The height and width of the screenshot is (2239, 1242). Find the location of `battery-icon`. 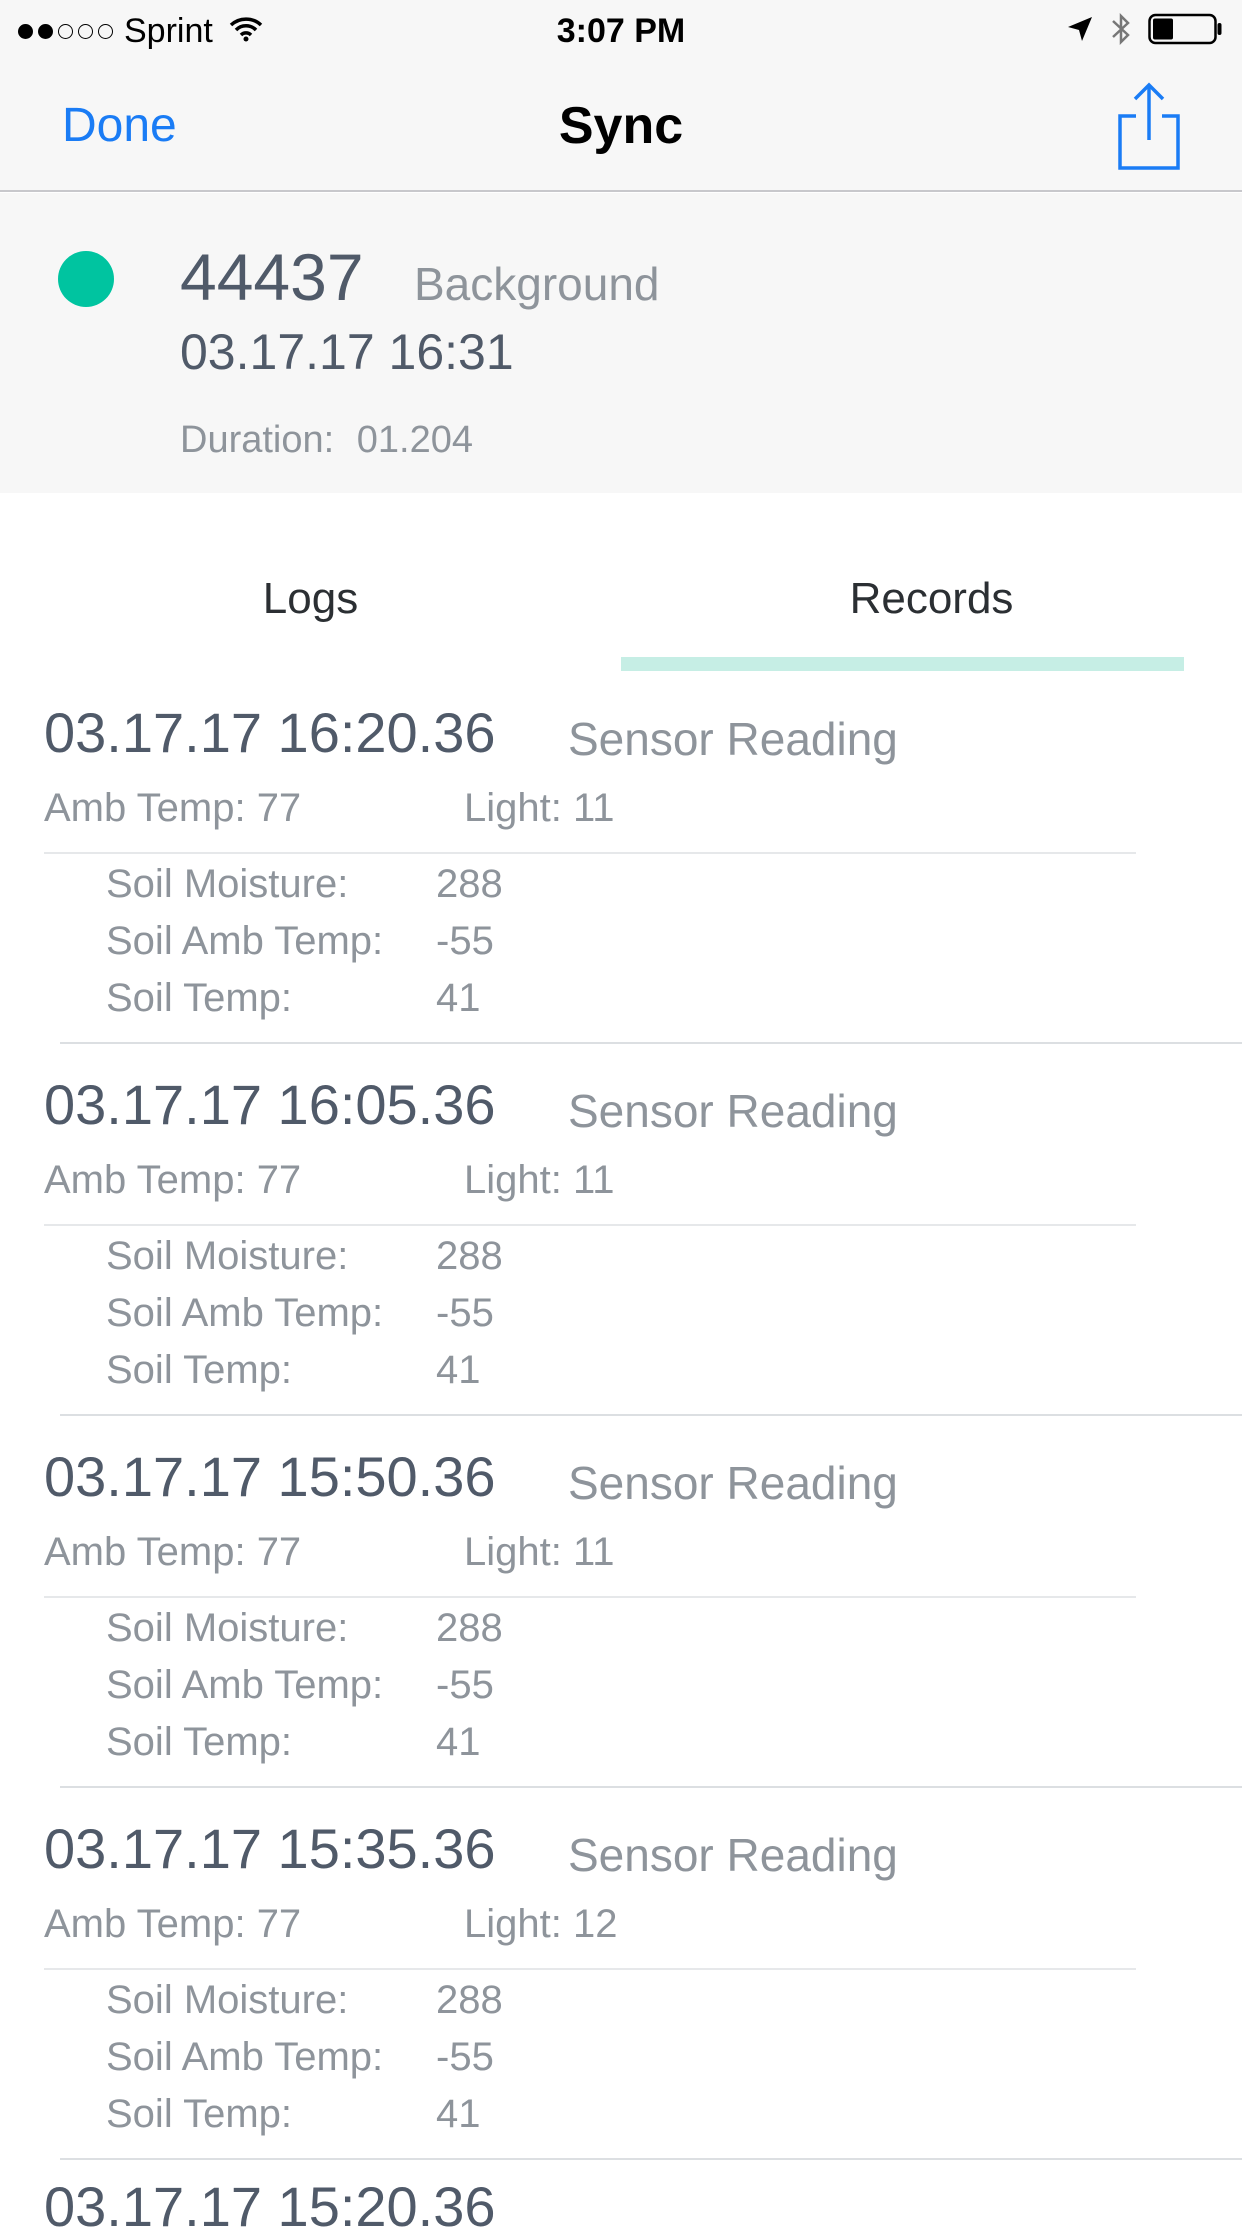

battery-icon is located at coordinates (1186, 31).